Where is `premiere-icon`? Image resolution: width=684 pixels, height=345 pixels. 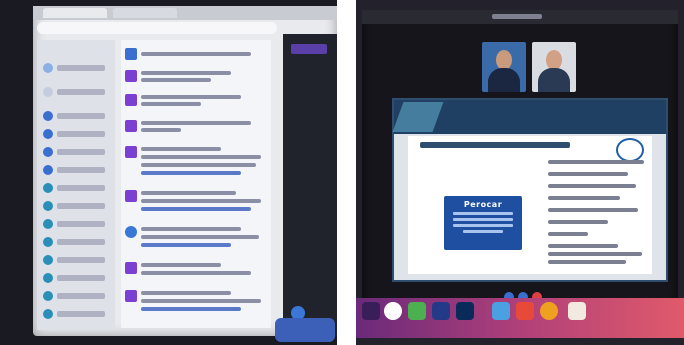 premiere-icon is located at coordinates (371, 311).